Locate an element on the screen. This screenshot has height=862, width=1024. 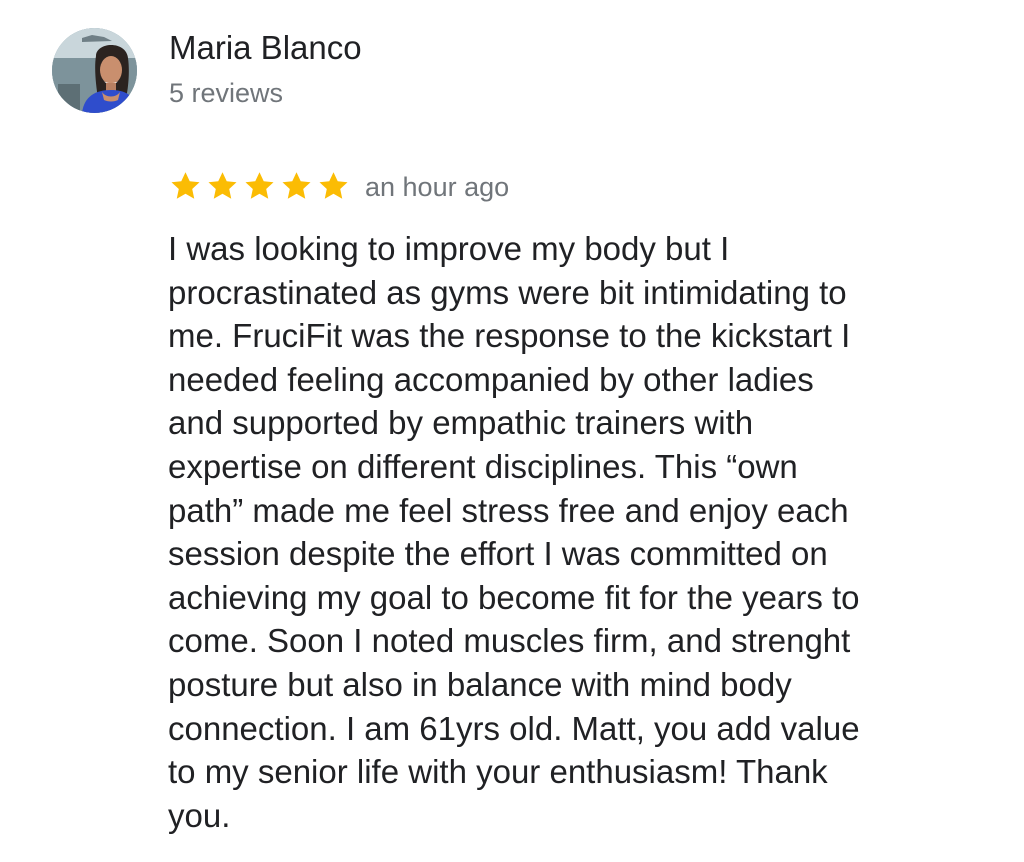
profile-photo-icon is located at coordinates (94, 70).